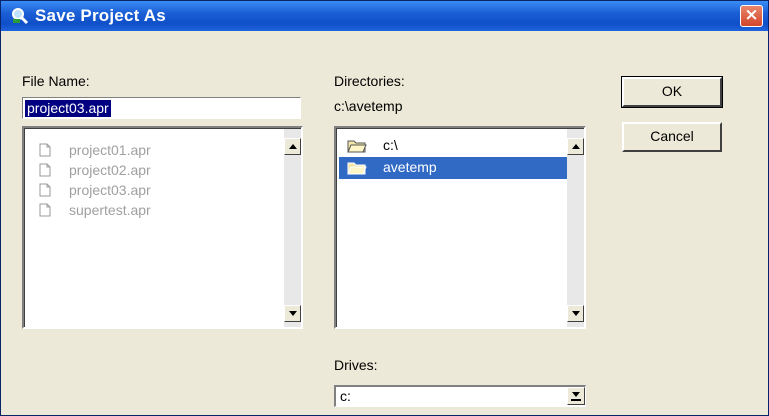  What do you see at coordinates (454, 168) in the screenshot?
I see `directory-item-avetemp: avetemp` at bounding box center [454, 168].